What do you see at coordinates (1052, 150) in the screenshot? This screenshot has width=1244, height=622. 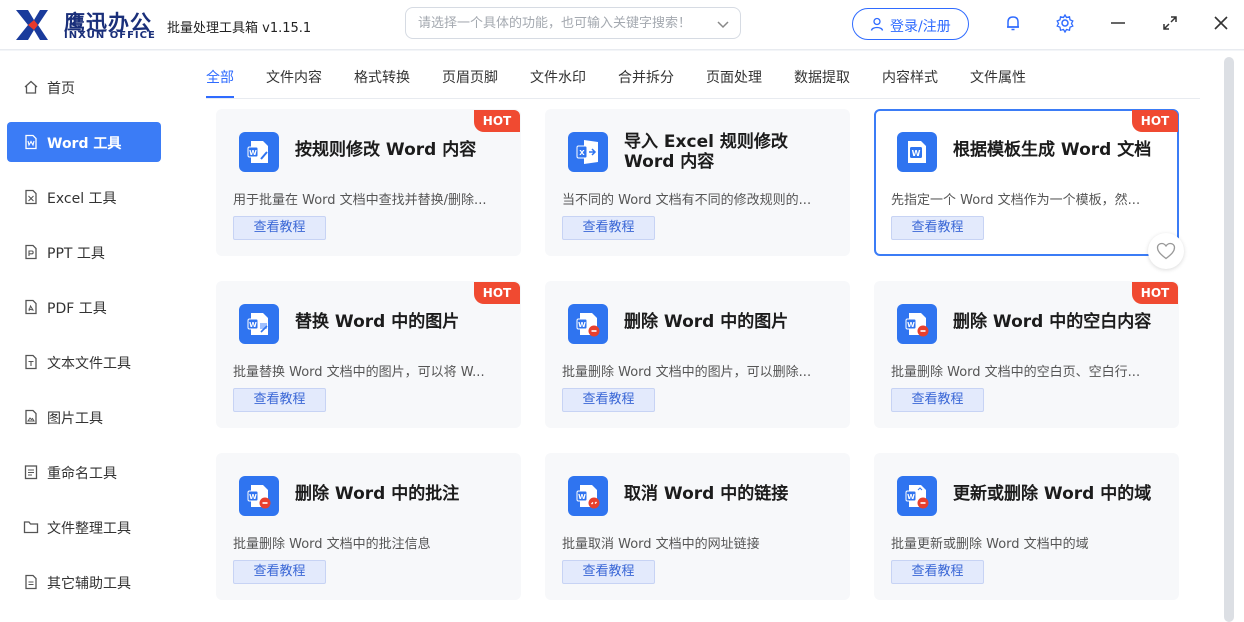 I see `card-title: 根据模板生成 Word 文档` at bounding box center [1052, 150].